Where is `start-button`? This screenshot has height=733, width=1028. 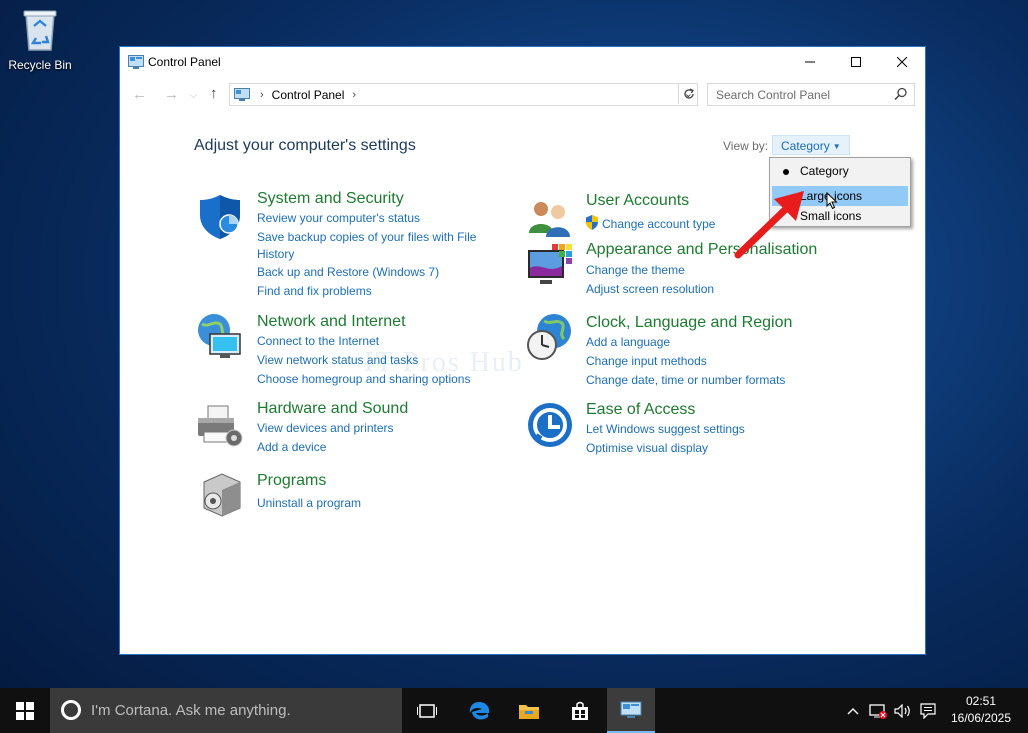
start-button is located at coordinates (25, 710).